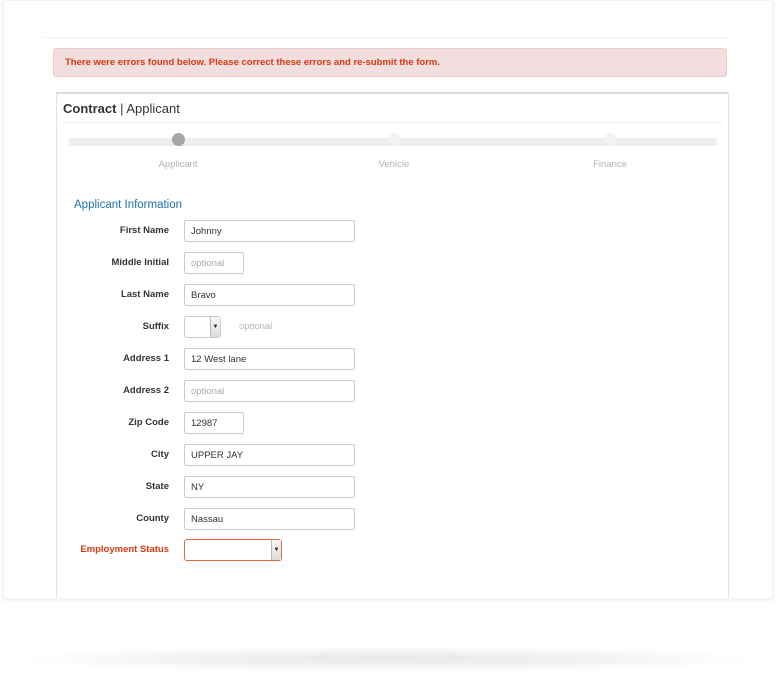 This screenshot has height=686, width=776. What do you see at coordinates (178, 139) in the screenshot?
I see `step-dot-applicant` at bounding box center [178, 139].